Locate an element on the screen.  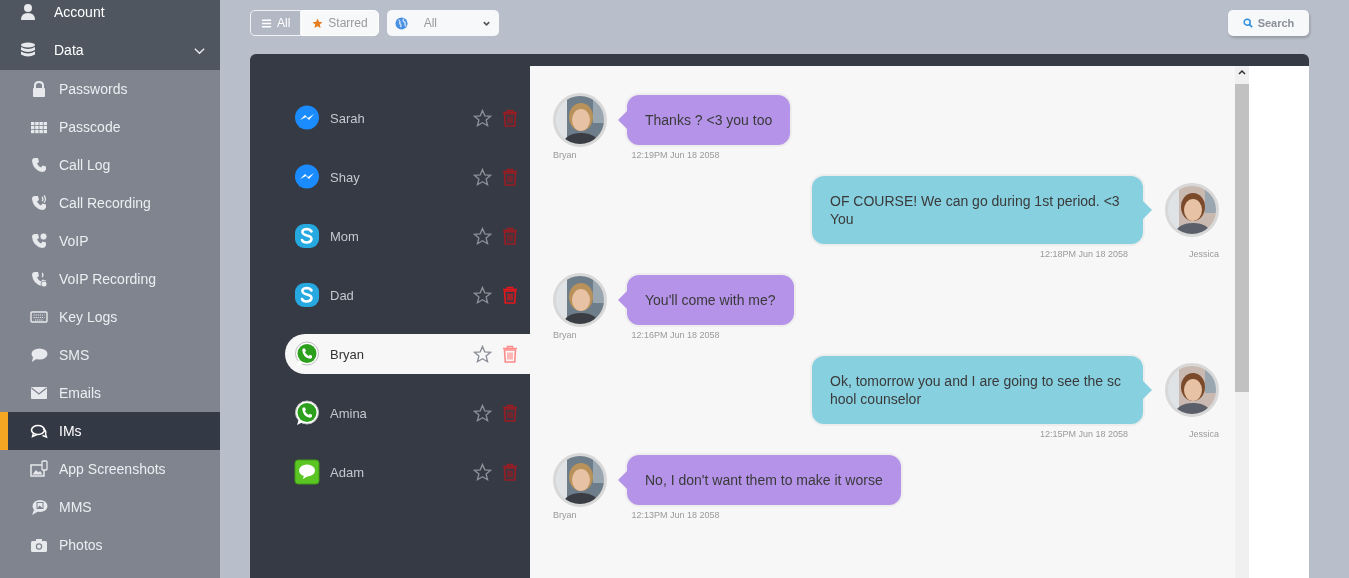
timestamp: 12:13PM Jun 18 2058 is located at coordinates (675, 515).